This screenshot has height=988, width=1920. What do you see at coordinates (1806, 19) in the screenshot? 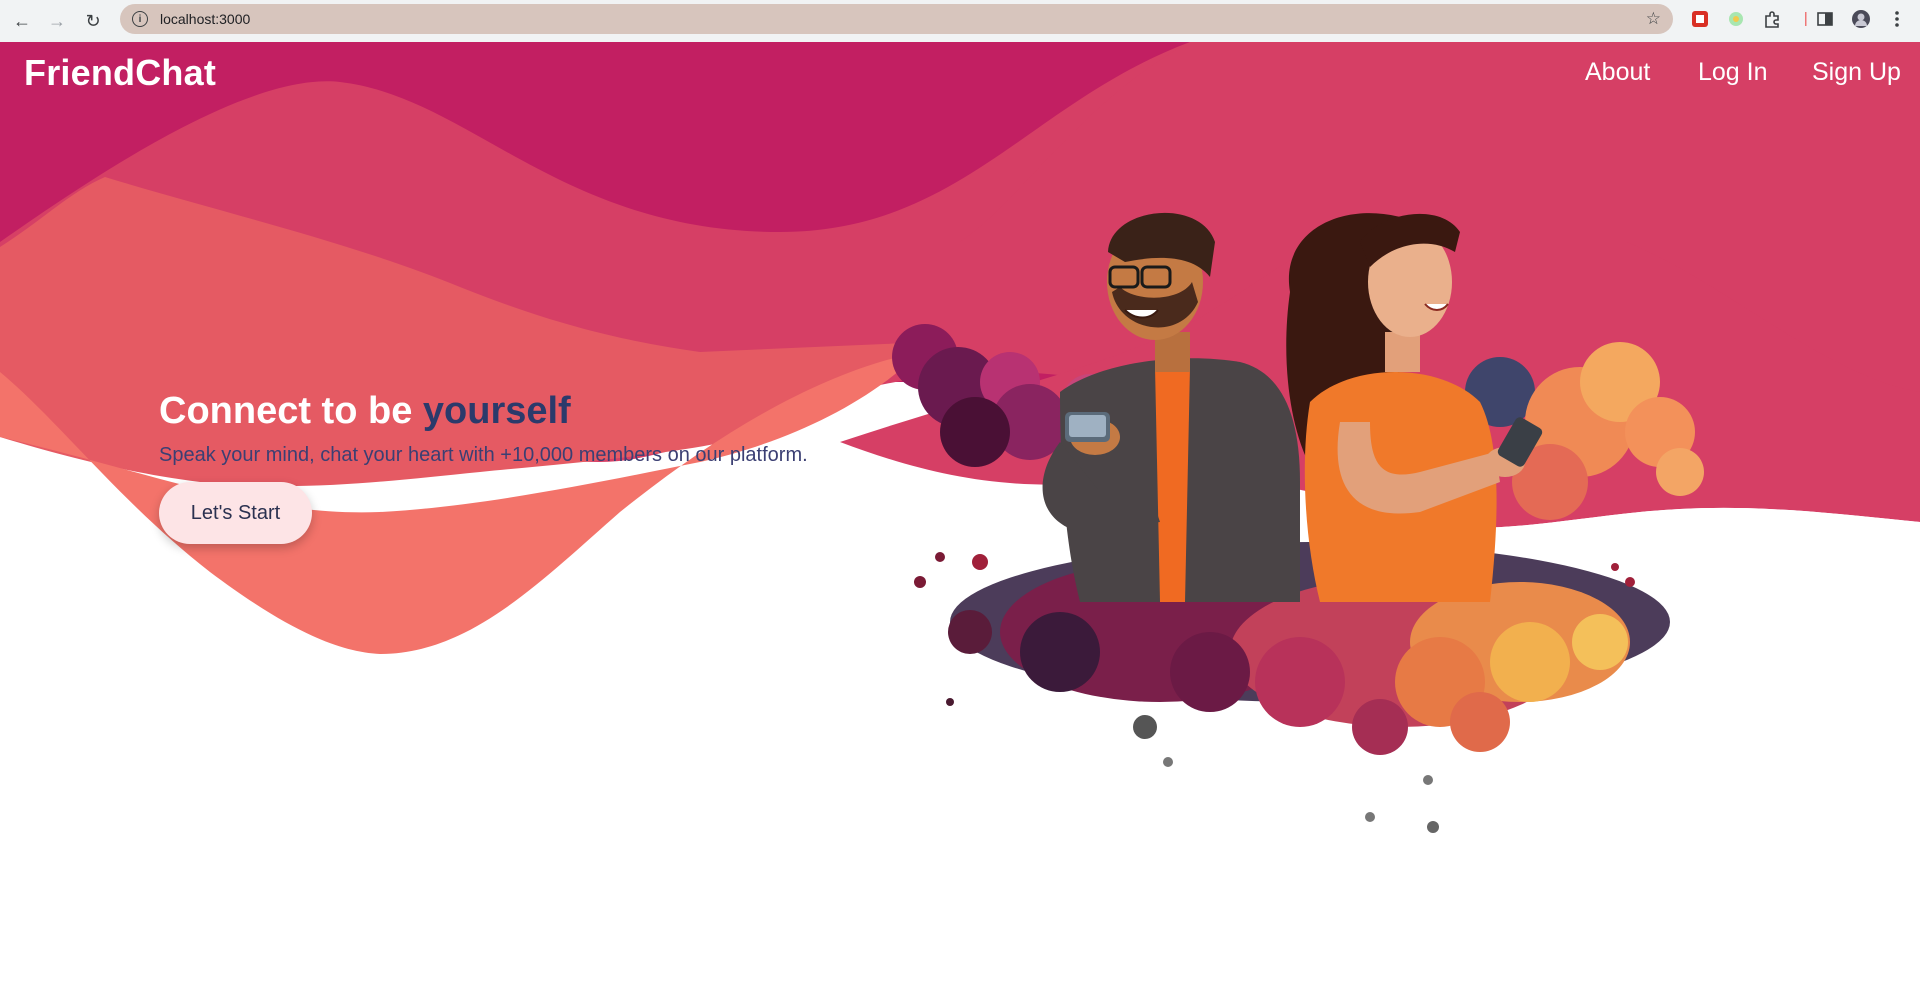
I see `separator-icon` at bounding box center [1806, 19].